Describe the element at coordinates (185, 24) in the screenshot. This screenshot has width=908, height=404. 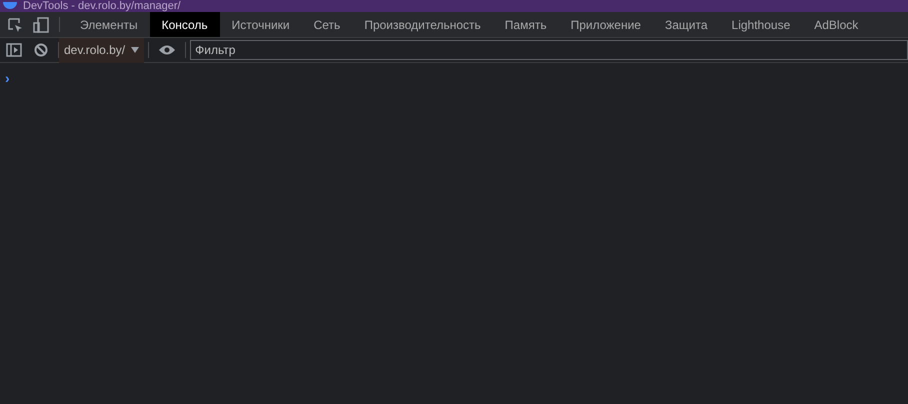
I see `tab: Консоль` at that location.